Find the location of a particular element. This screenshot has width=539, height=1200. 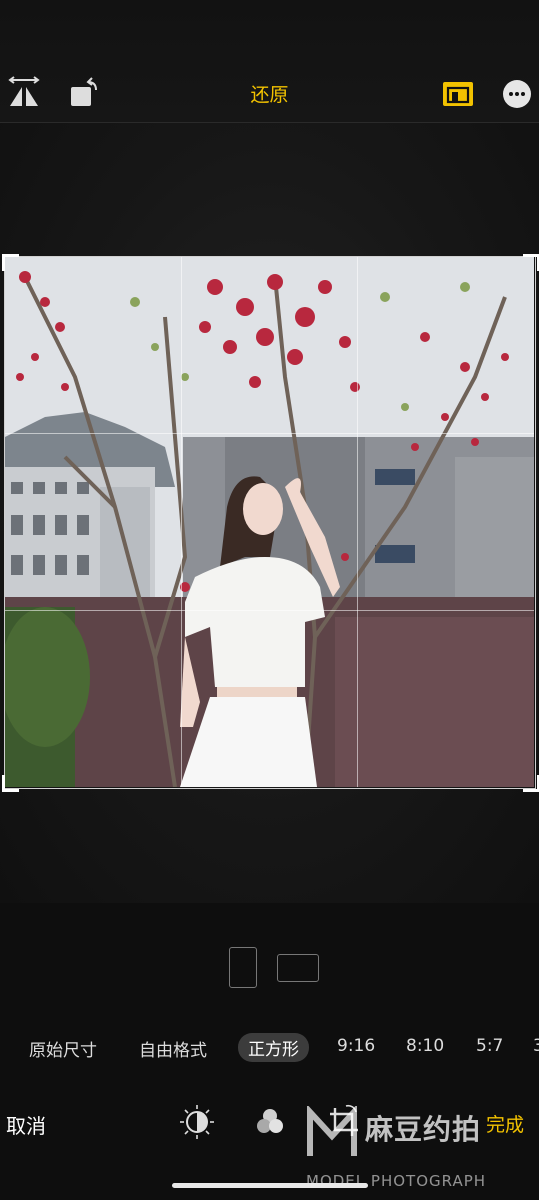

adjust-icon is located at coordinates (197, 1122).